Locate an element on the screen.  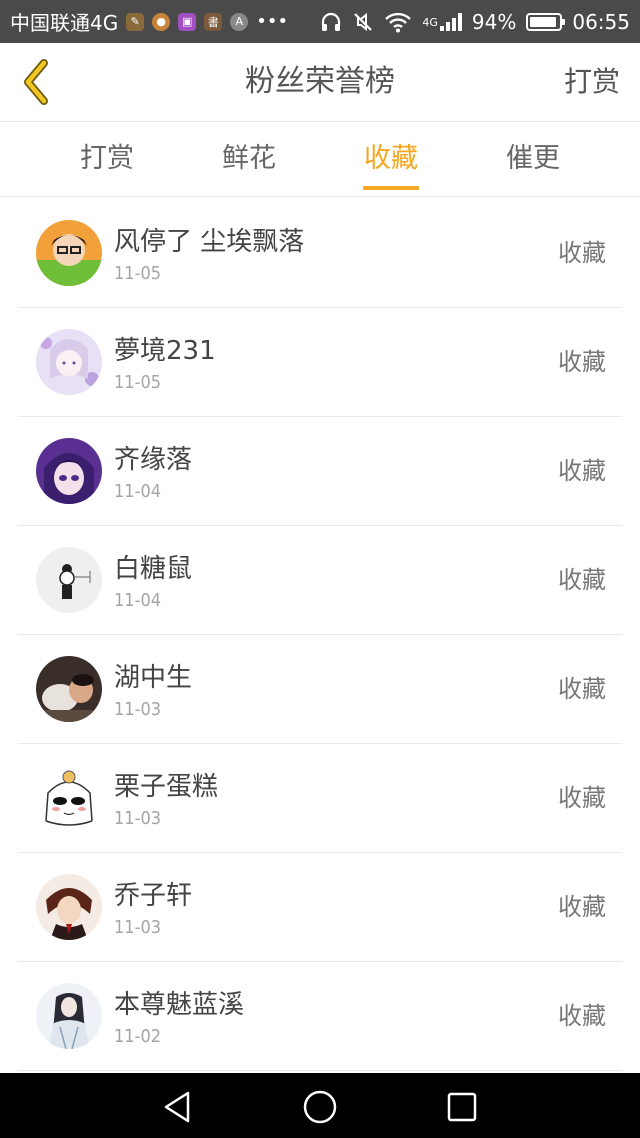
system-nav-bar is located at coordinates (320, 1105).